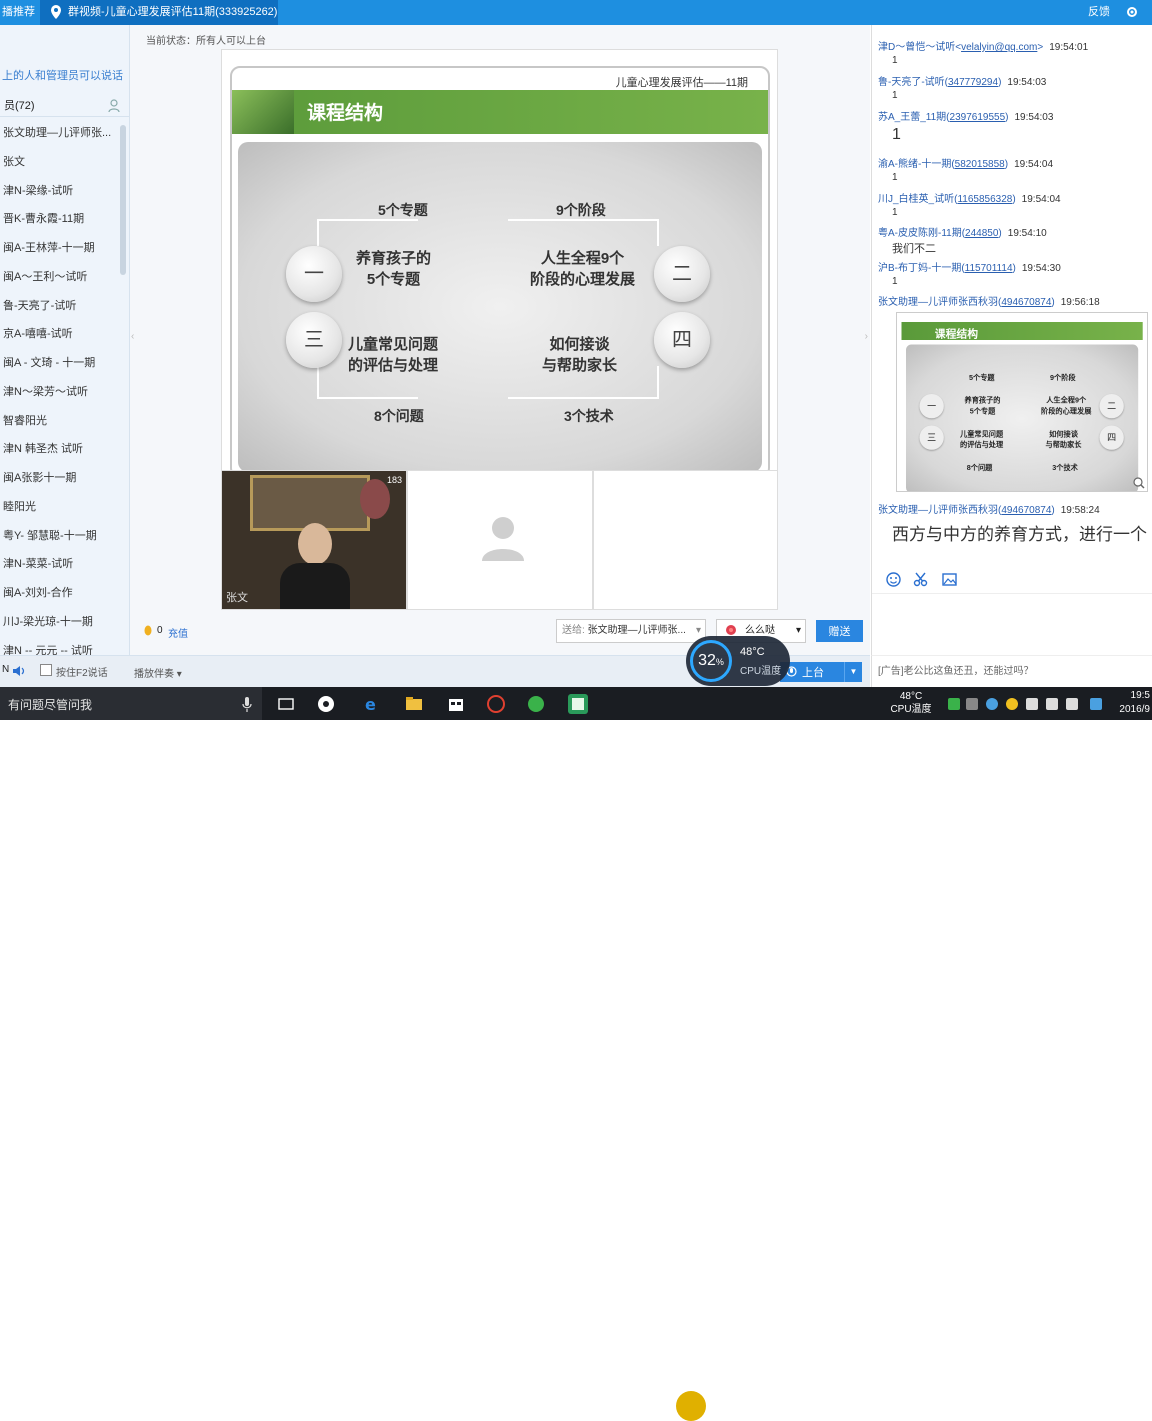  I want to click on chat-nickname: 渝A-熊绪-十一期(, so click(916, 164).